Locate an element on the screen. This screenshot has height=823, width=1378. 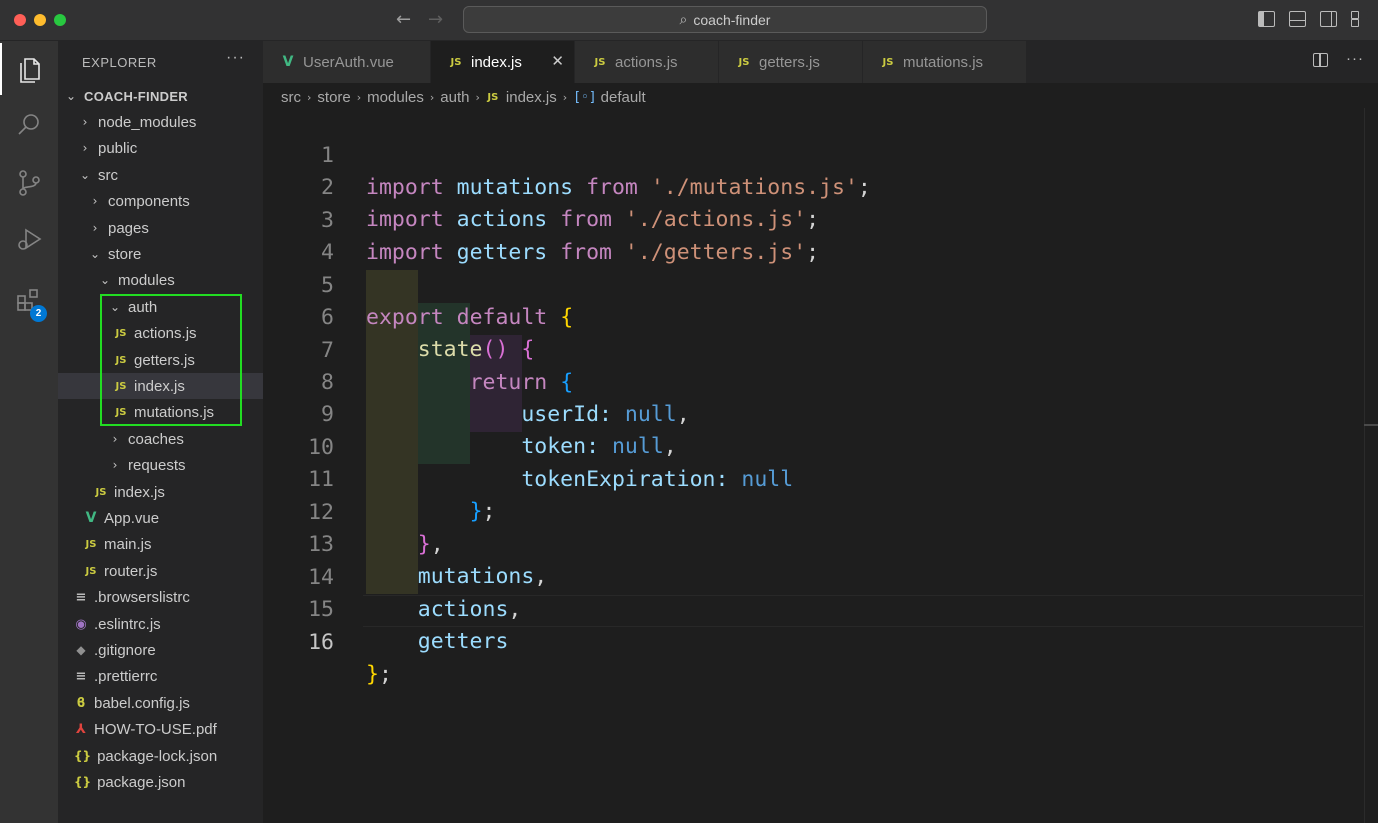
code-line: 16 }; is located at coordinates (813, 641).